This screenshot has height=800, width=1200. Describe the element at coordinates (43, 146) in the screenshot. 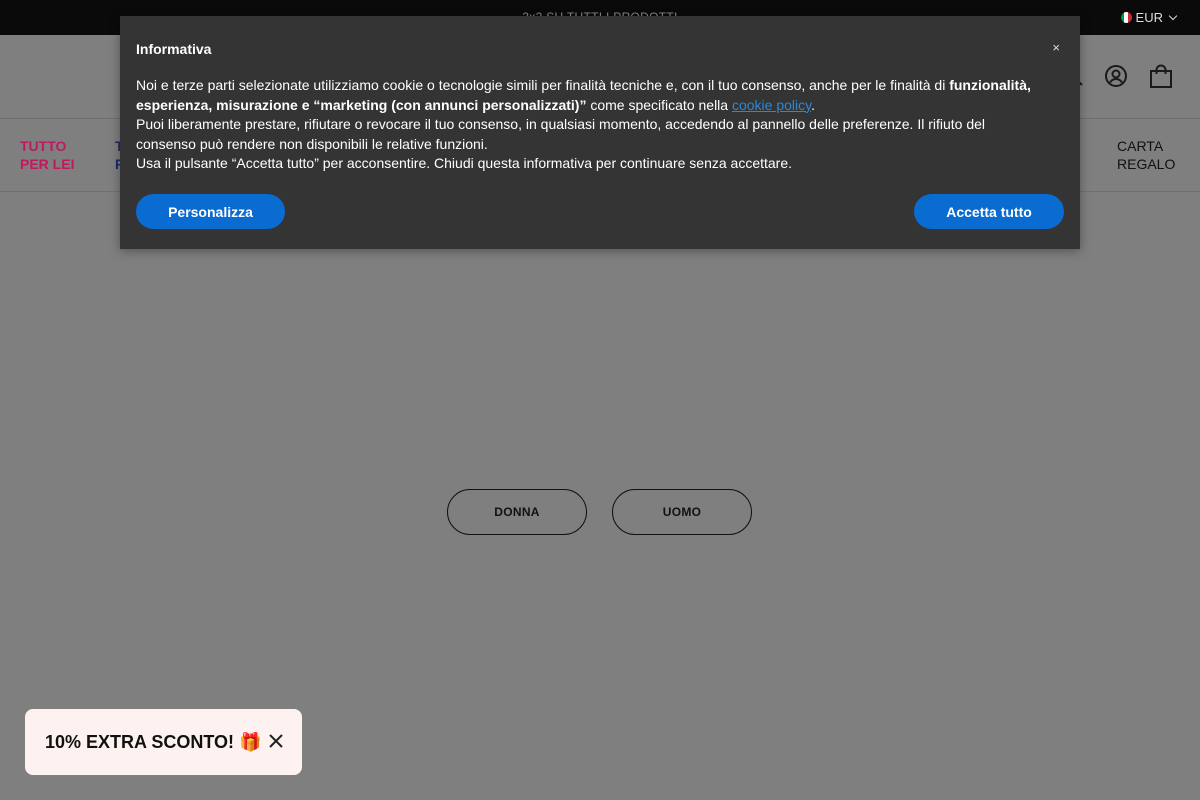

I see `nav-item-label: TUTTO` at that location.